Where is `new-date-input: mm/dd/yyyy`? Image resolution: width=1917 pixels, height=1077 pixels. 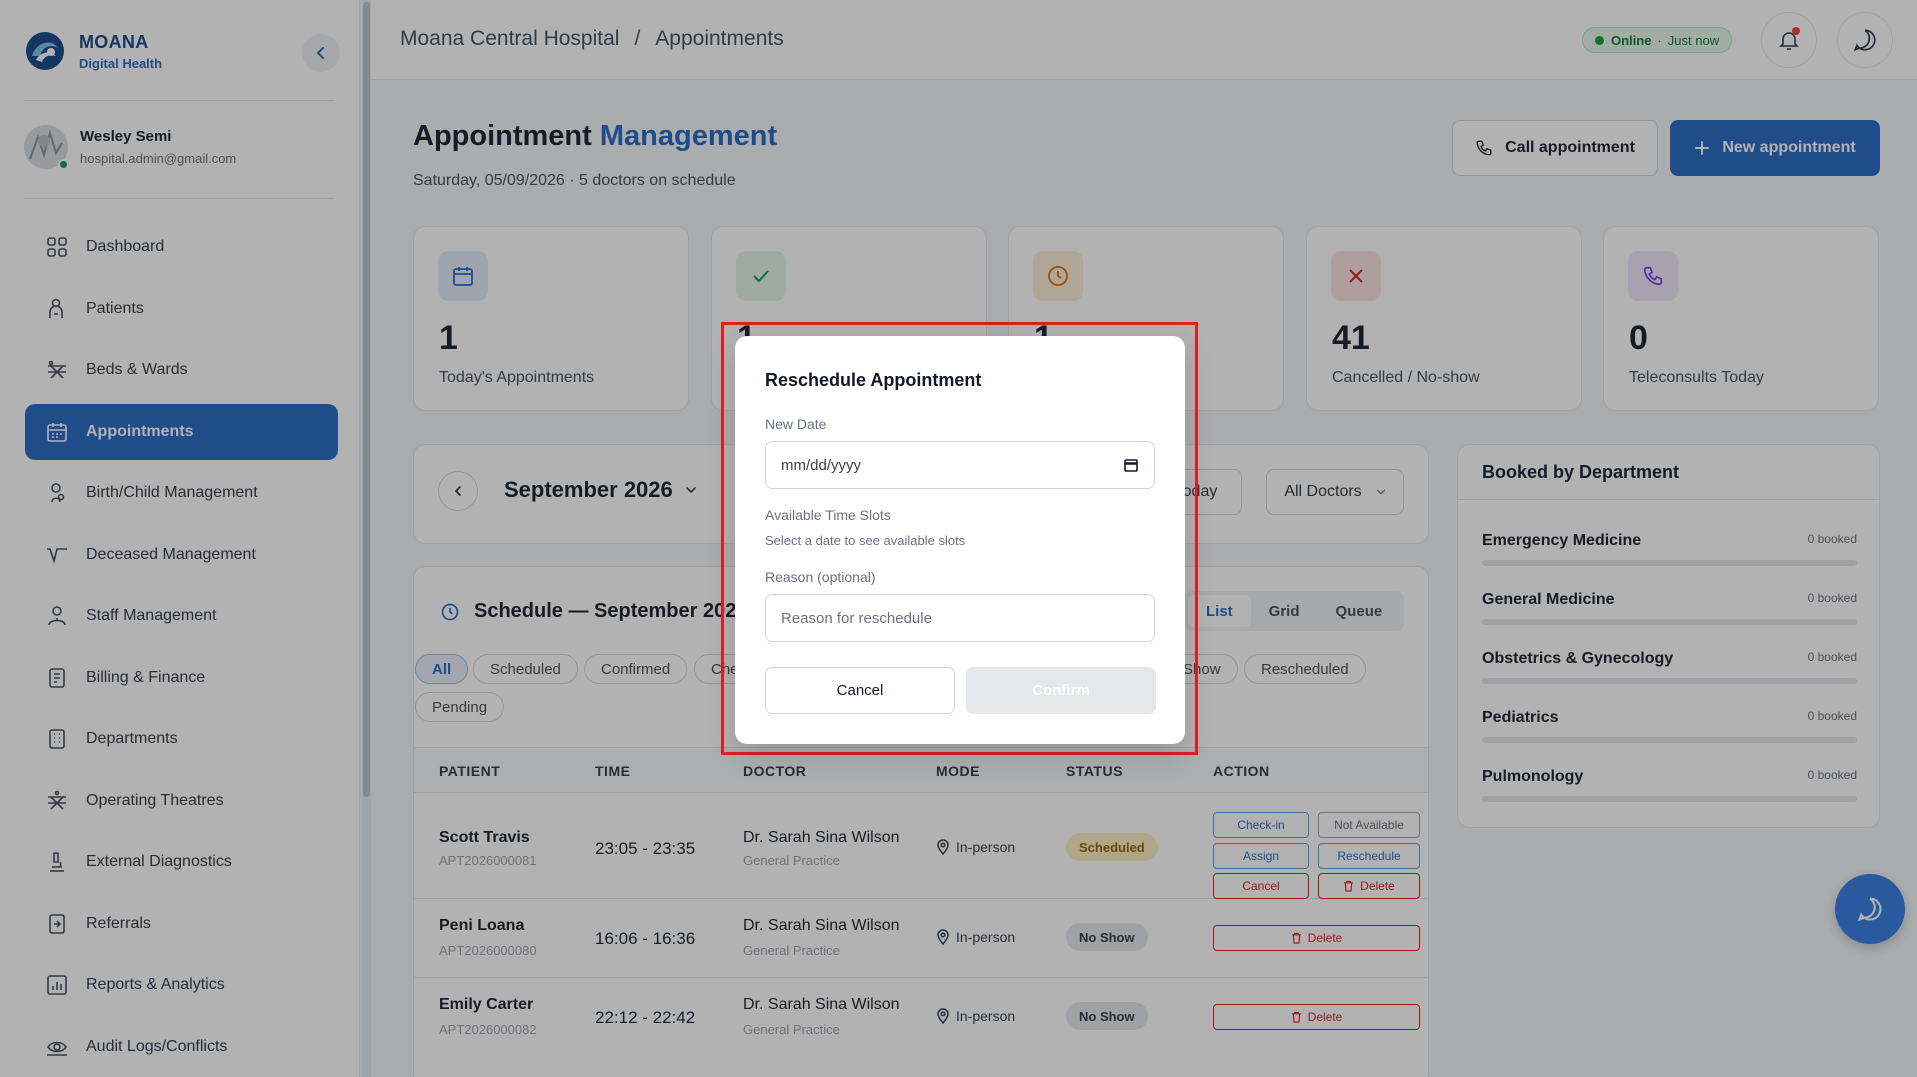
new-date-input: mm/dd/yyyy is located at coordinates (960, 465).